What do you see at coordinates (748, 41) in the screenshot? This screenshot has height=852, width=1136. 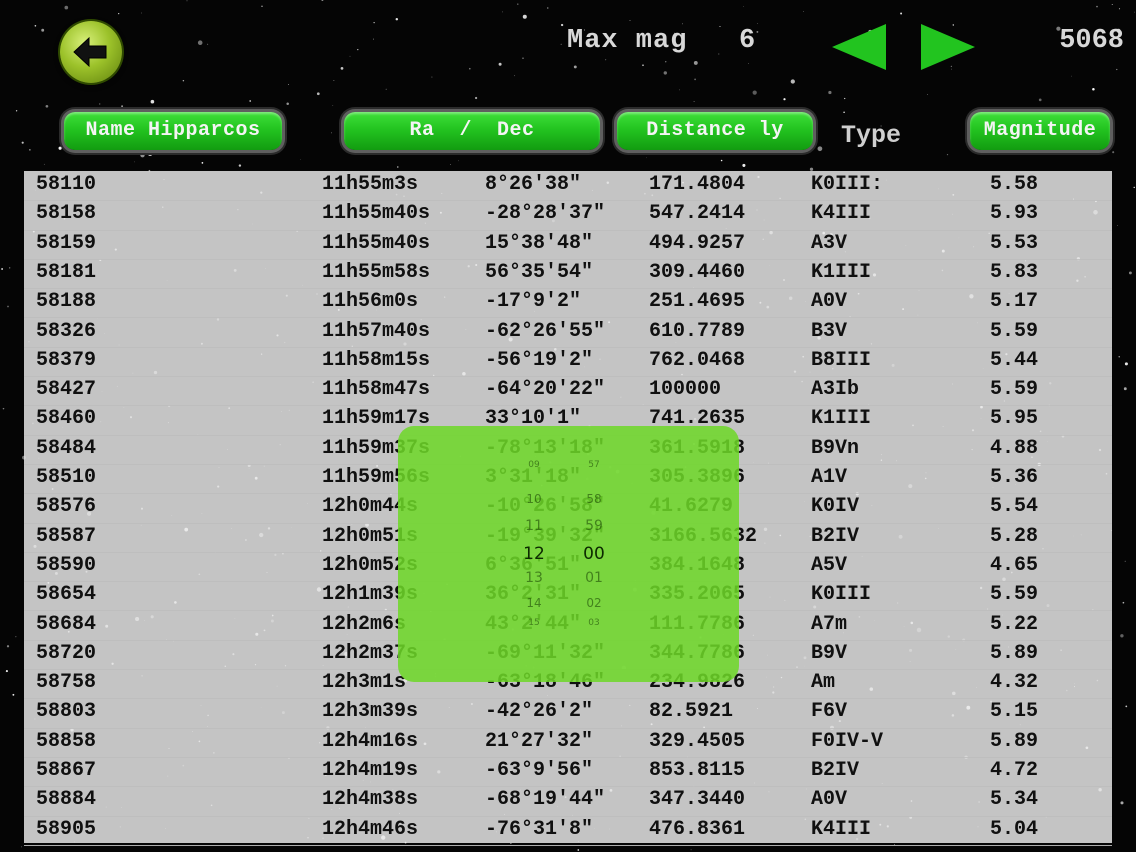 I see `max-mag-value: 6` at bounding box center [748, 41].